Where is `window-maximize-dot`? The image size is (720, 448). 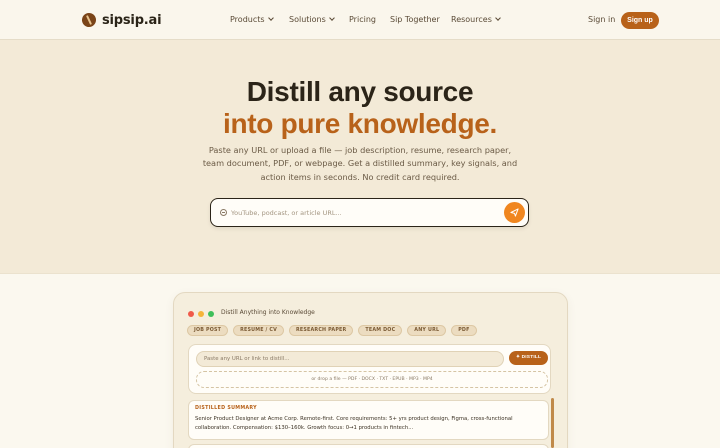
window-maximize-dot is located at coordinates (211, 314).